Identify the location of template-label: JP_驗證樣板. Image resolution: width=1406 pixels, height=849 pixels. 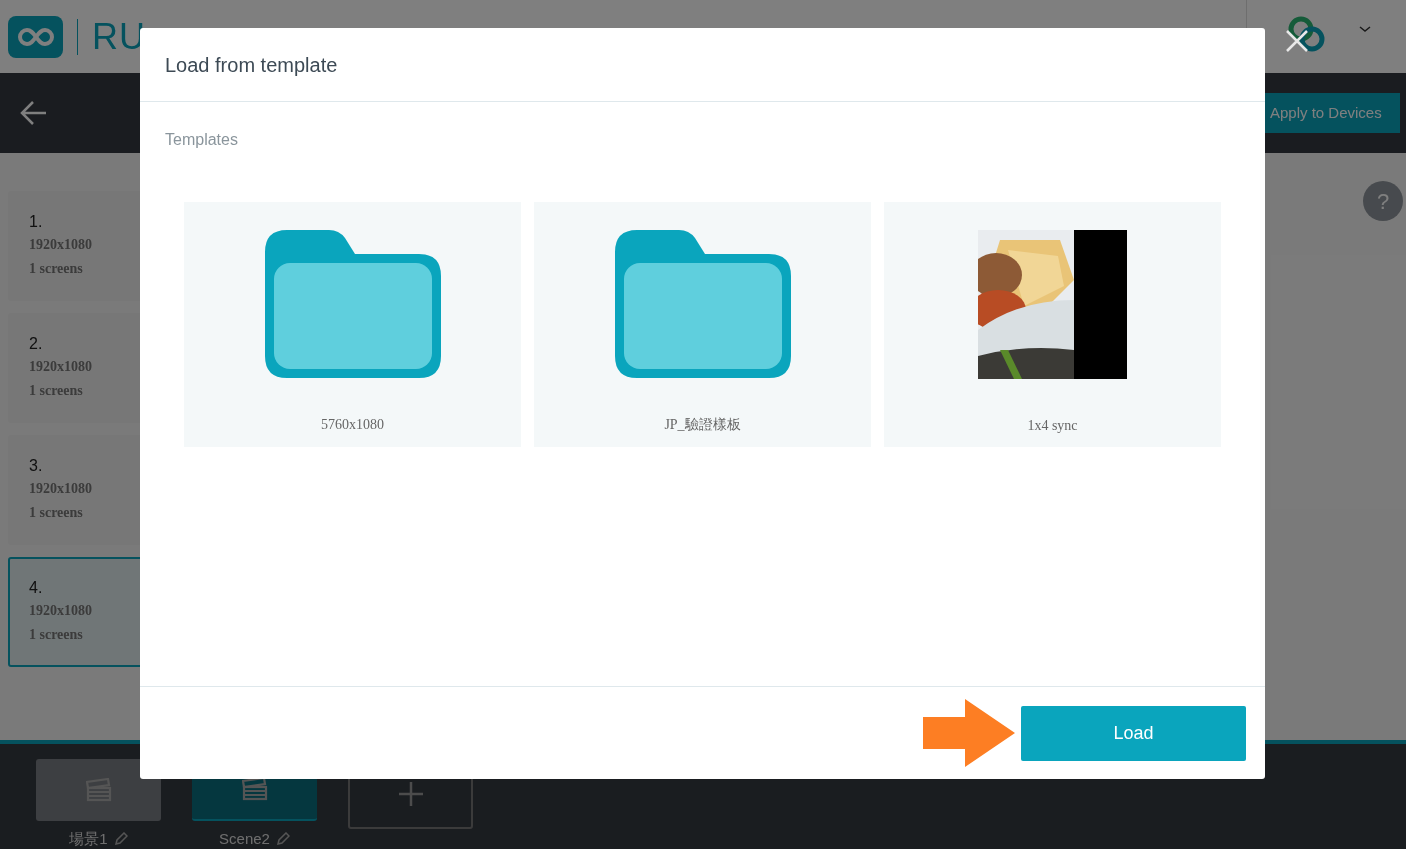
(702, 425).